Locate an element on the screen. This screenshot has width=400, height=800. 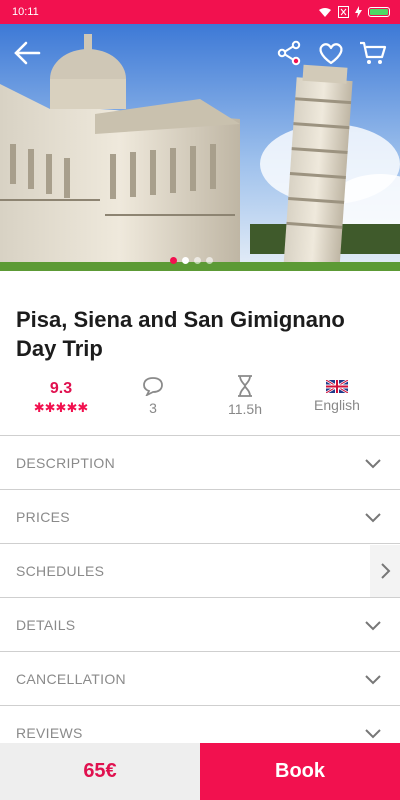
booking-footer: 65€ Book is located at coordinates (200, 771).